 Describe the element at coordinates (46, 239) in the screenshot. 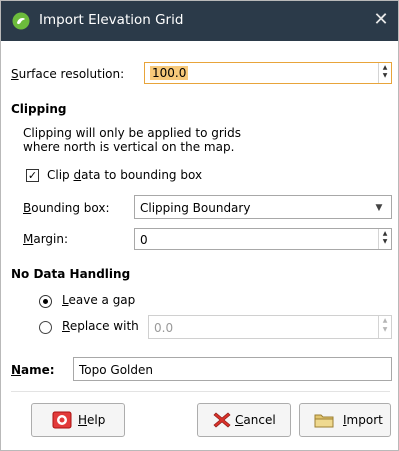

I see `margin-label: Margin:` at that location.